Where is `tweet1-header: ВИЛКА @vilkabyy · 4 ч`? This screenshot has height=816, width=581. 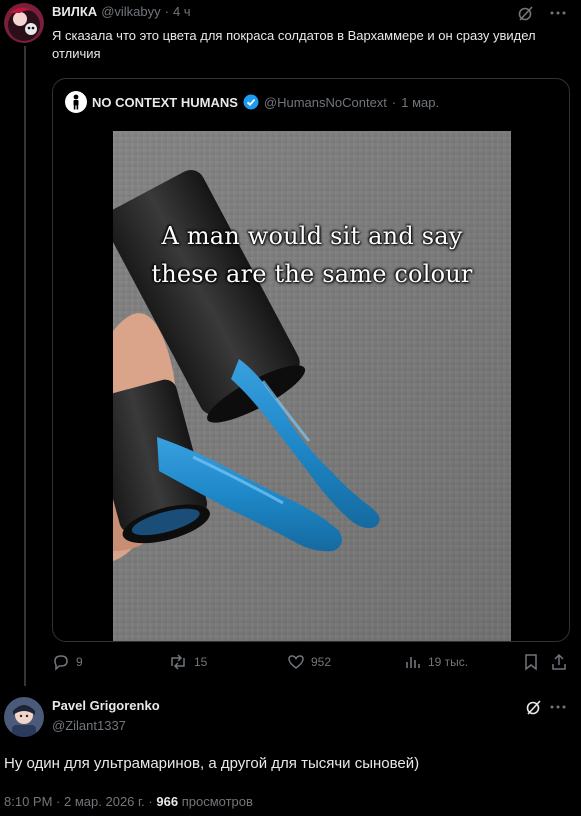
tweet1-header: ВИЛКА @vilkabyy · 4 ч is located at coordinates (121, 11).